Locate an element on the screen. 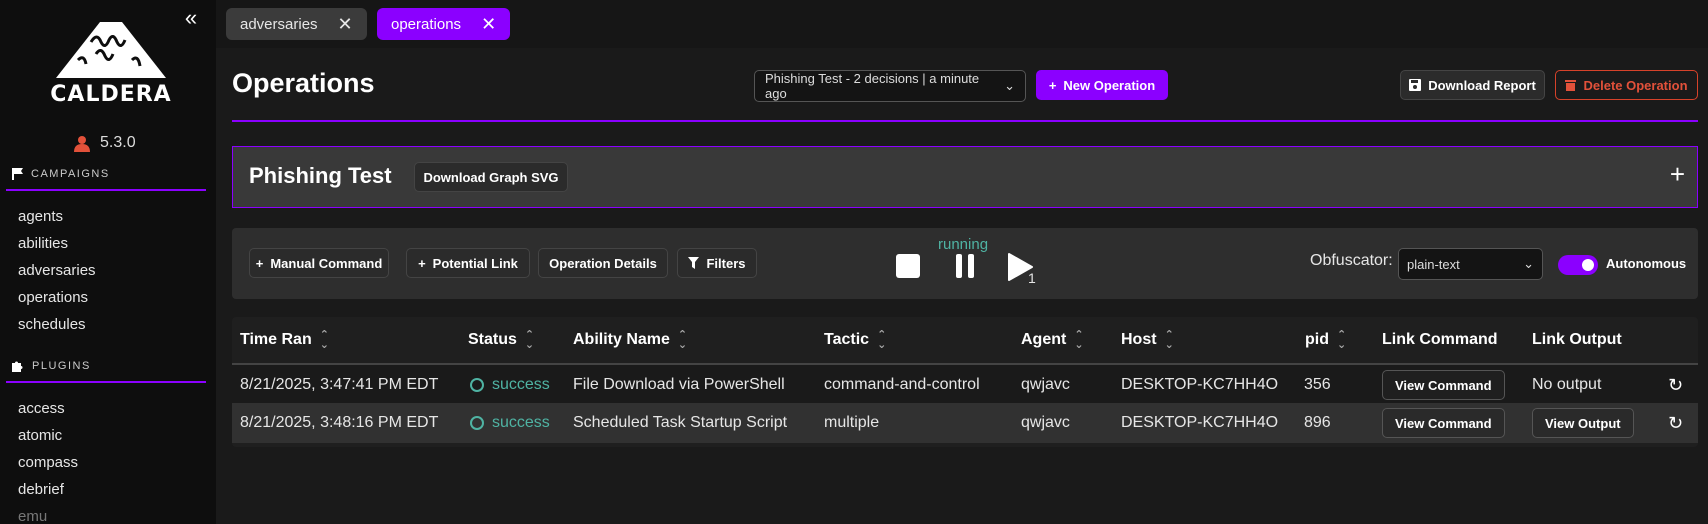 The image size is (1708, 524). time-ran-cell: 8/21/2025, 3:48:16 PM EDT is located at coordinates (339, 422).